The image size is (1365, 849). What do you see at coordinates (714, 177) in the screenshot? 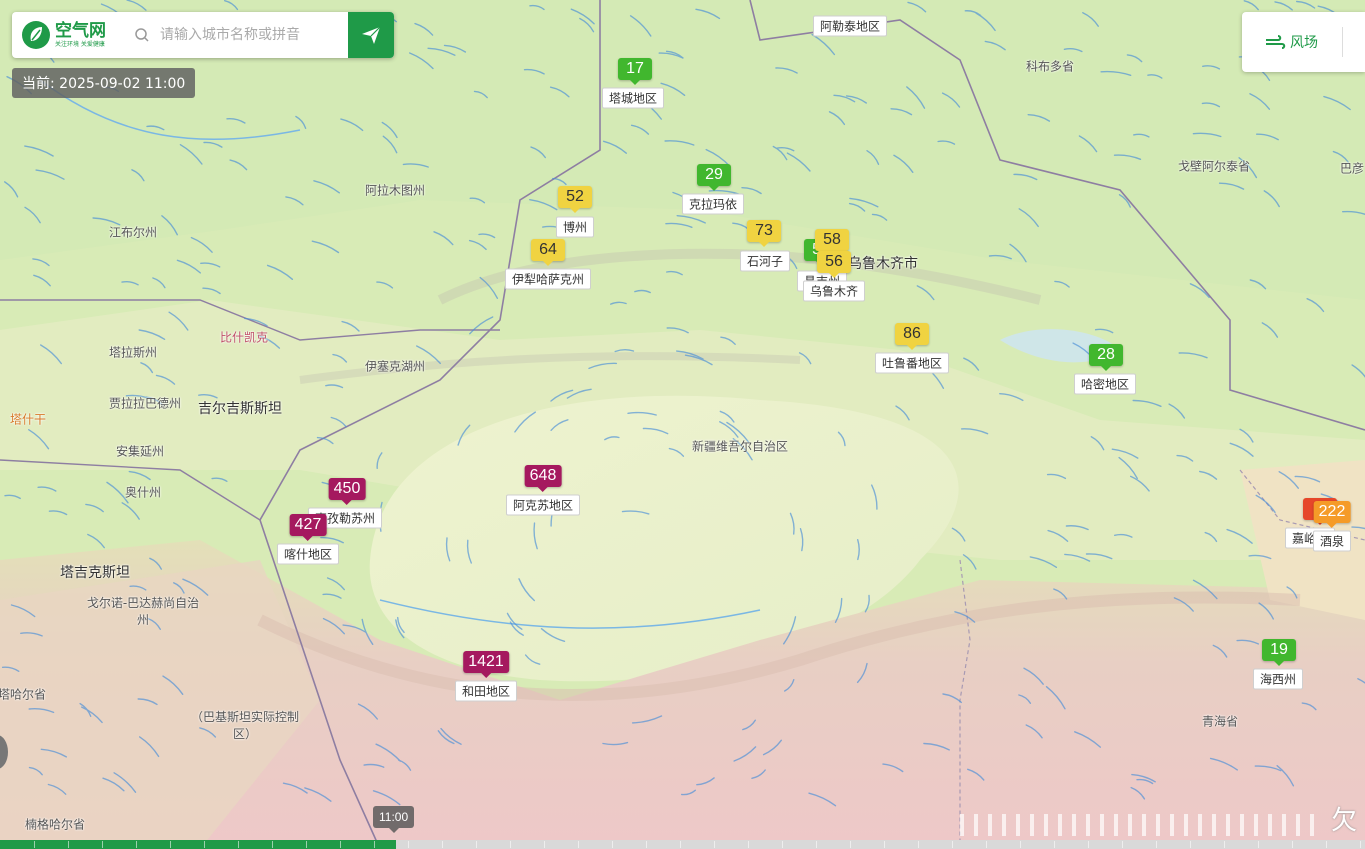
I see `aqi-marker: 29` at bounding box center [714, 177].